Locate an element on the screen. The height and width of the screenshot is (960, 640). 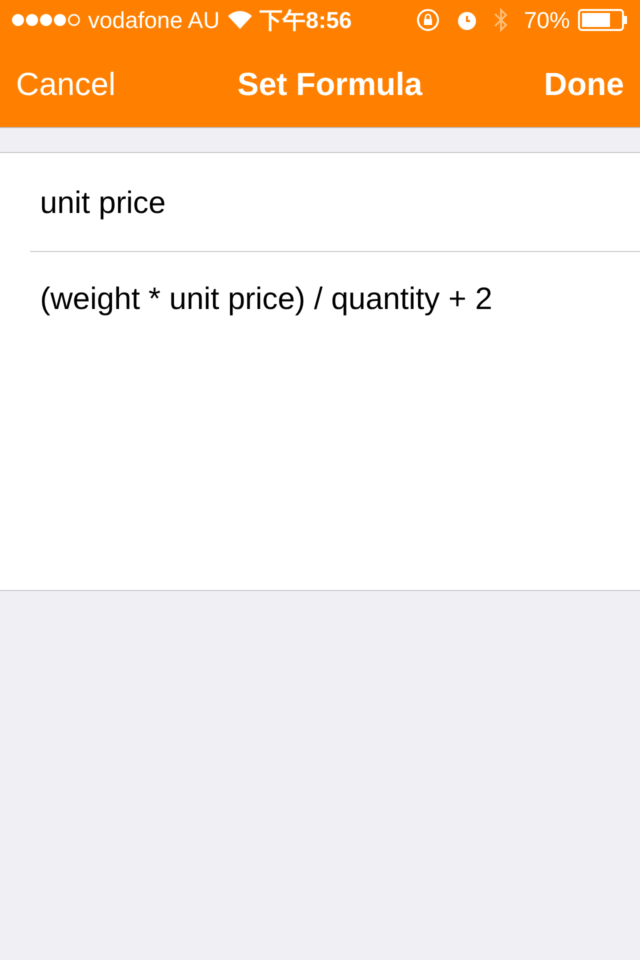
bluetooth-icon is located at coordinates (501, 20).